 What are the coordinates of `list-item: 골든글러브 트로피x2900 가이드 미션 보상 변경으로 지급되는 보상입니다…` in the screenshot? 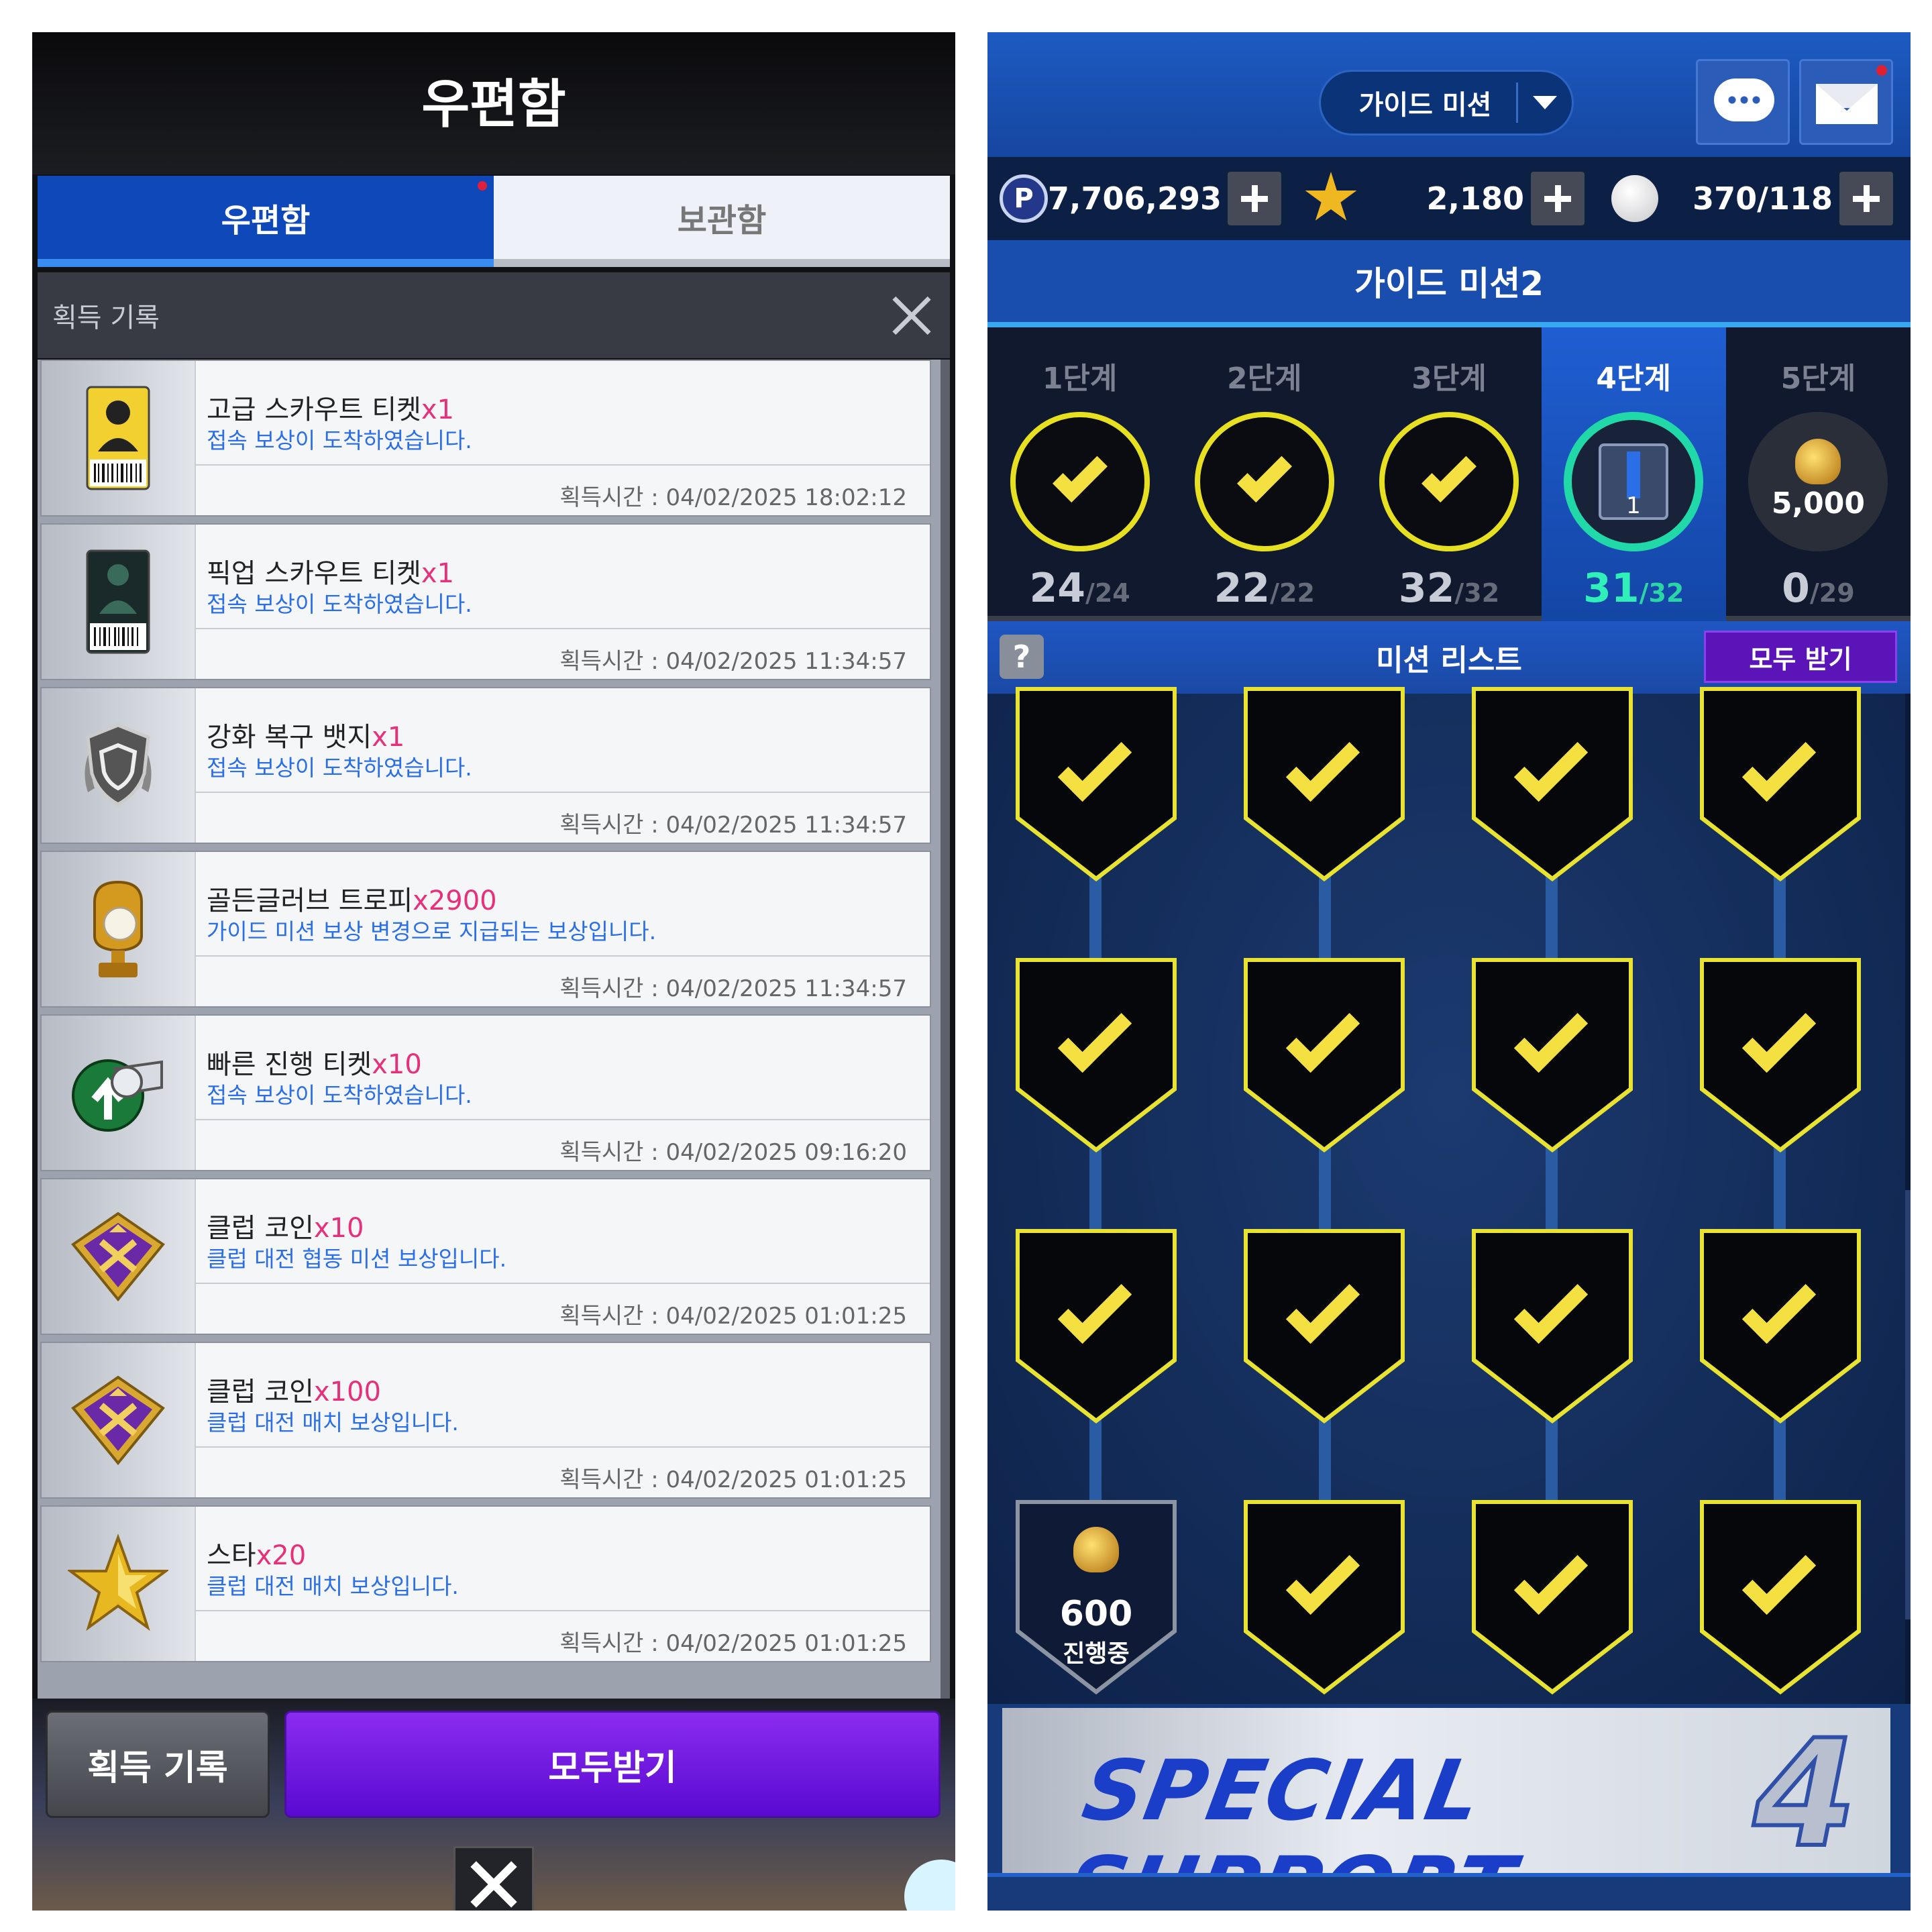 It's located at (485, 929).